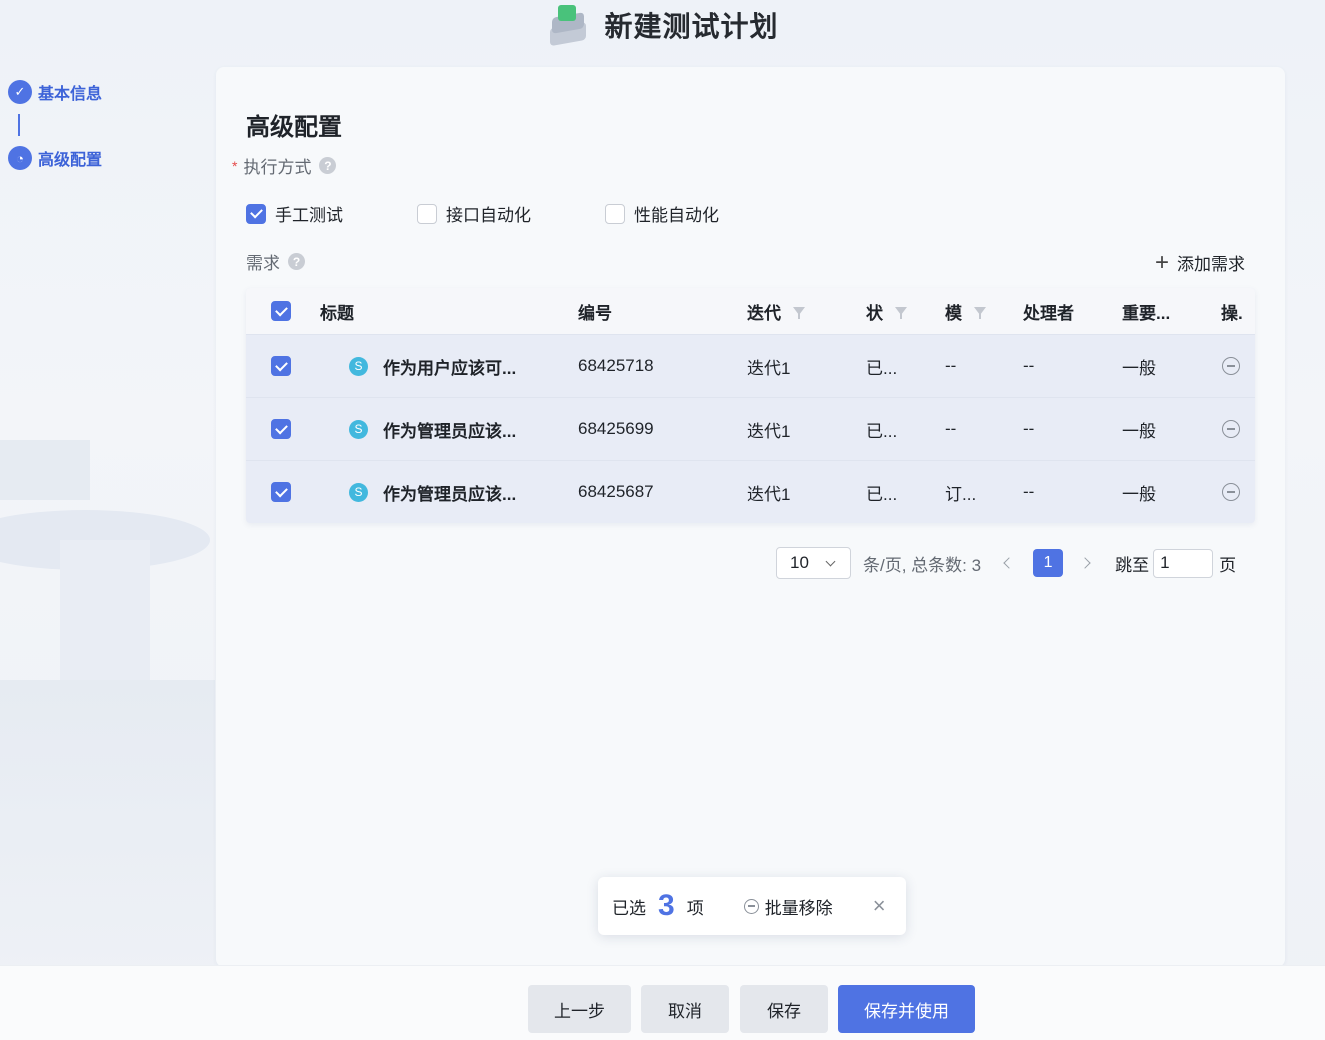  I want to click on page-title: 新建测试计划, so click(691, 26).